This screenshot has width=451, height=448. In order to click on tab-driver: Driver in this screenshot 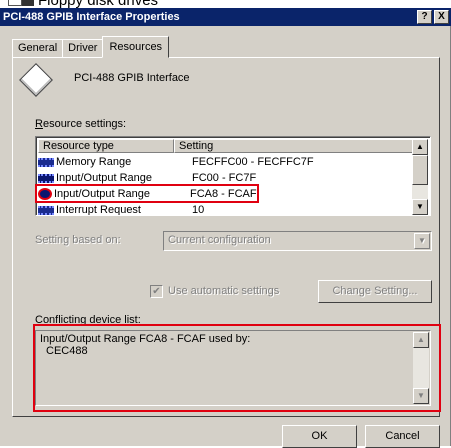, I will do `click(83, 48)`.